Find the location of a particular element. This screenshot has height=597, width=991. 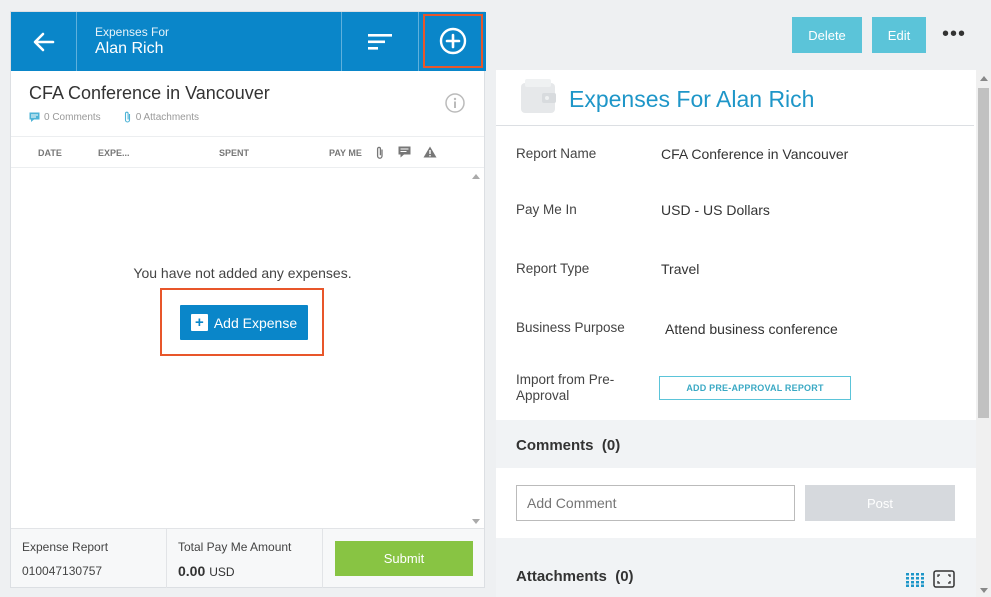

col-attachment is located at coordinates (380, 153).